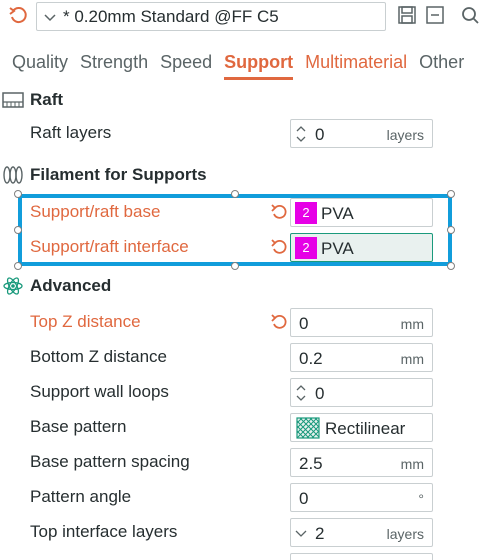  I want to click on bottom-z-distance-value: 0.2, so click(311, 358).